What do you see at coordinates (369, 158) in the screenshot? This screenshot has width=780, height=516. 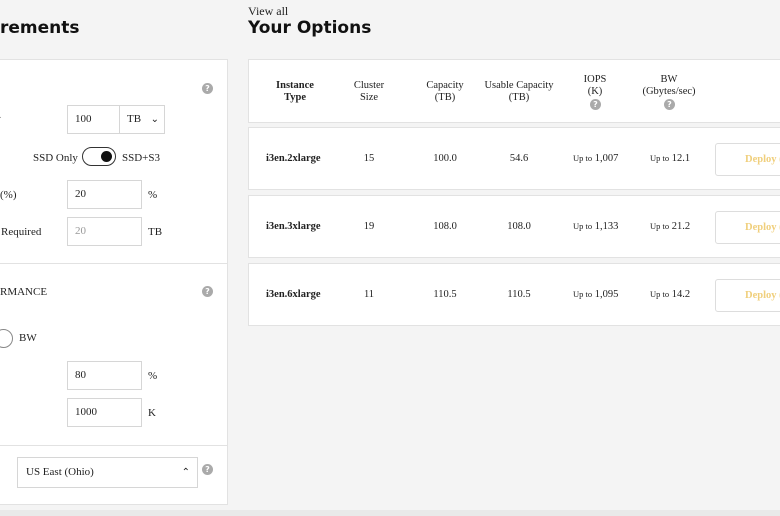 I see `cluster-size-cell: 15` at bounding box center [369, 158].